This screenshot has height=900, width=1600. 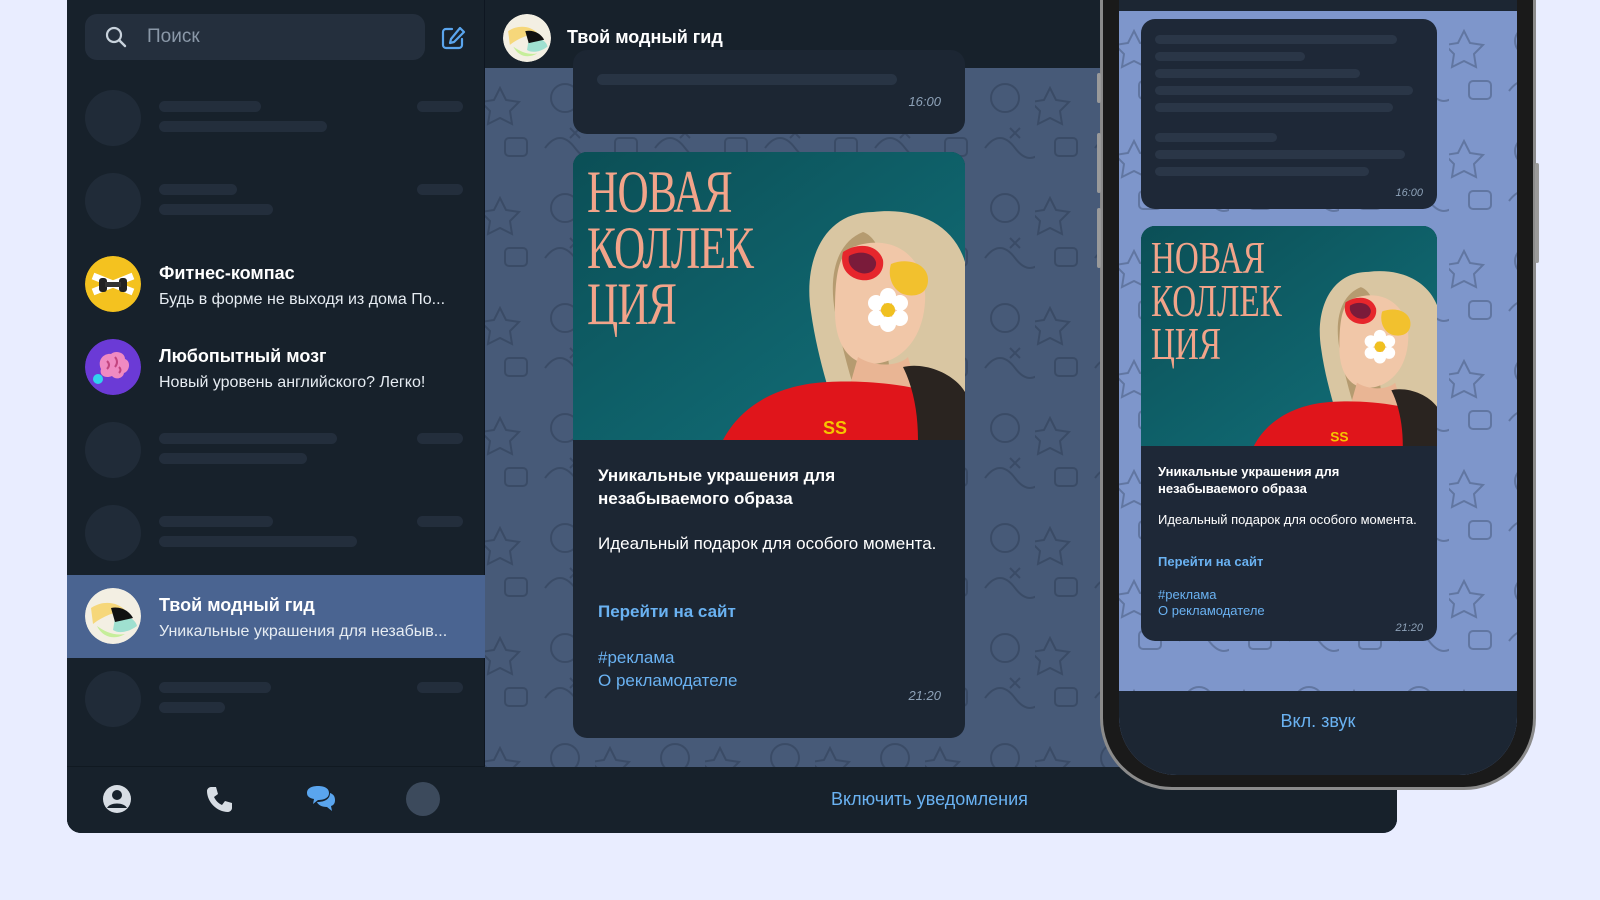 I want to click on profile-icon, so click(x=117, y=799).